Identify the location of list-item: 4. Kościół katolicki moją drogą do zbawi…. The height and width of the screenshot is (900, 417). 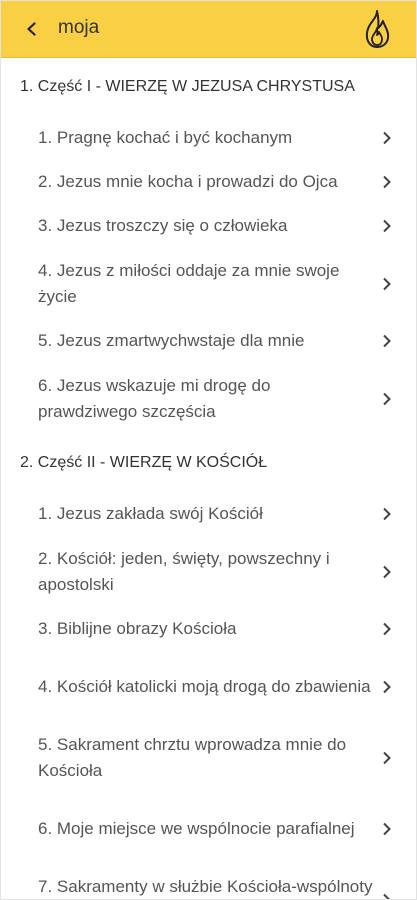
(208, 686).